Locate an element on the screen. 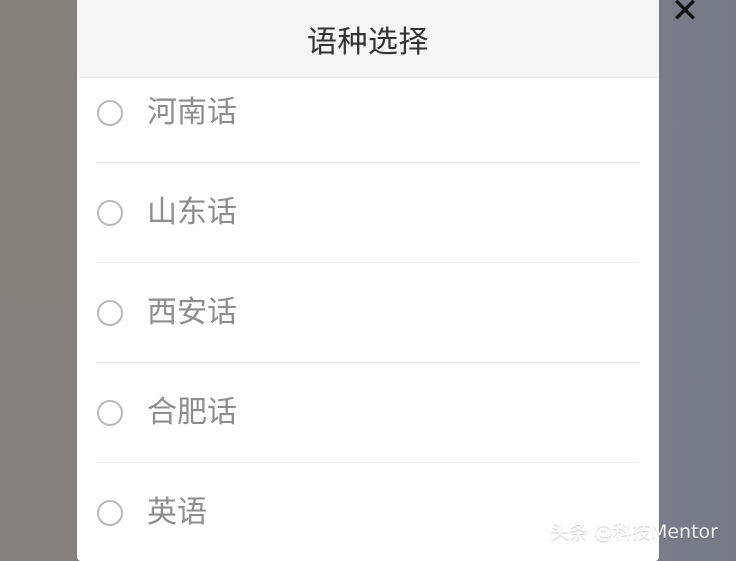  option-label: 合肥话 is located at coordinates (192, 412).